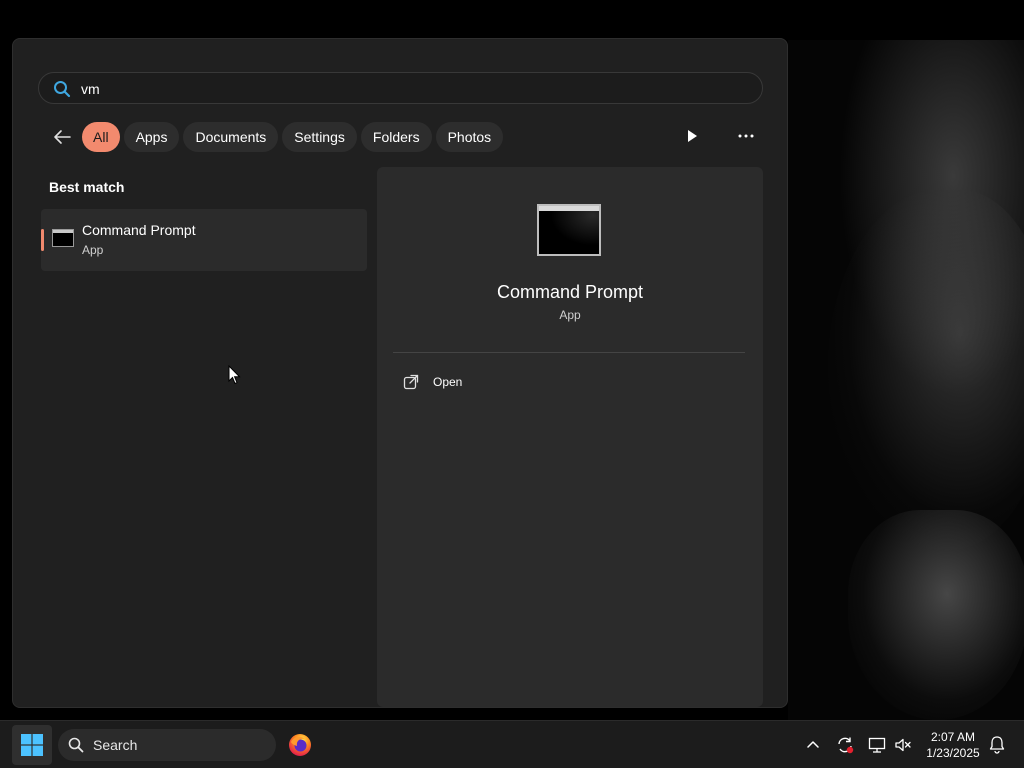  What do you see at coordinates (42, 240) in the screenshot?
I see `selection-indicator` at bounding box center [42, 240].